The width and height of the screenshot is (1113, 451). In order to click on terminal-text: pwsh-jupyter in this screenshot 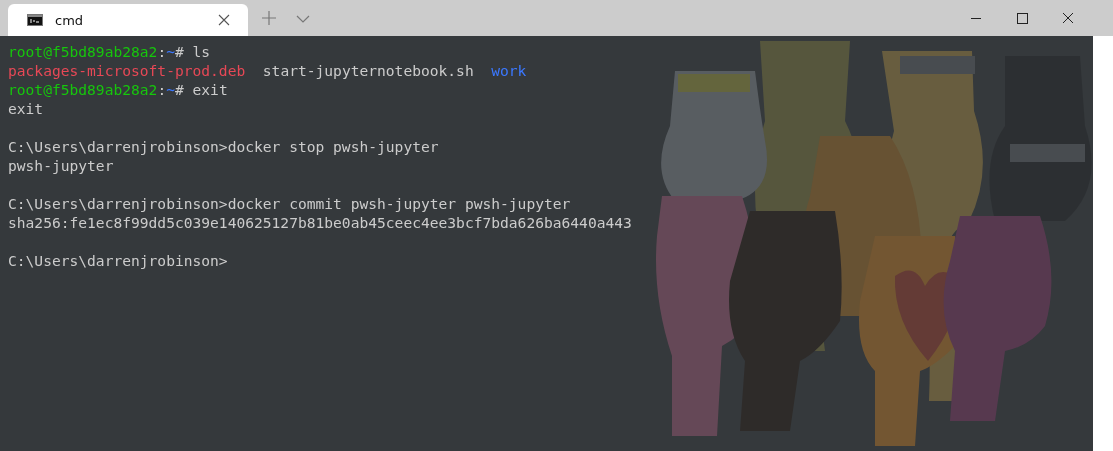, I will do `click(61, 165)`.